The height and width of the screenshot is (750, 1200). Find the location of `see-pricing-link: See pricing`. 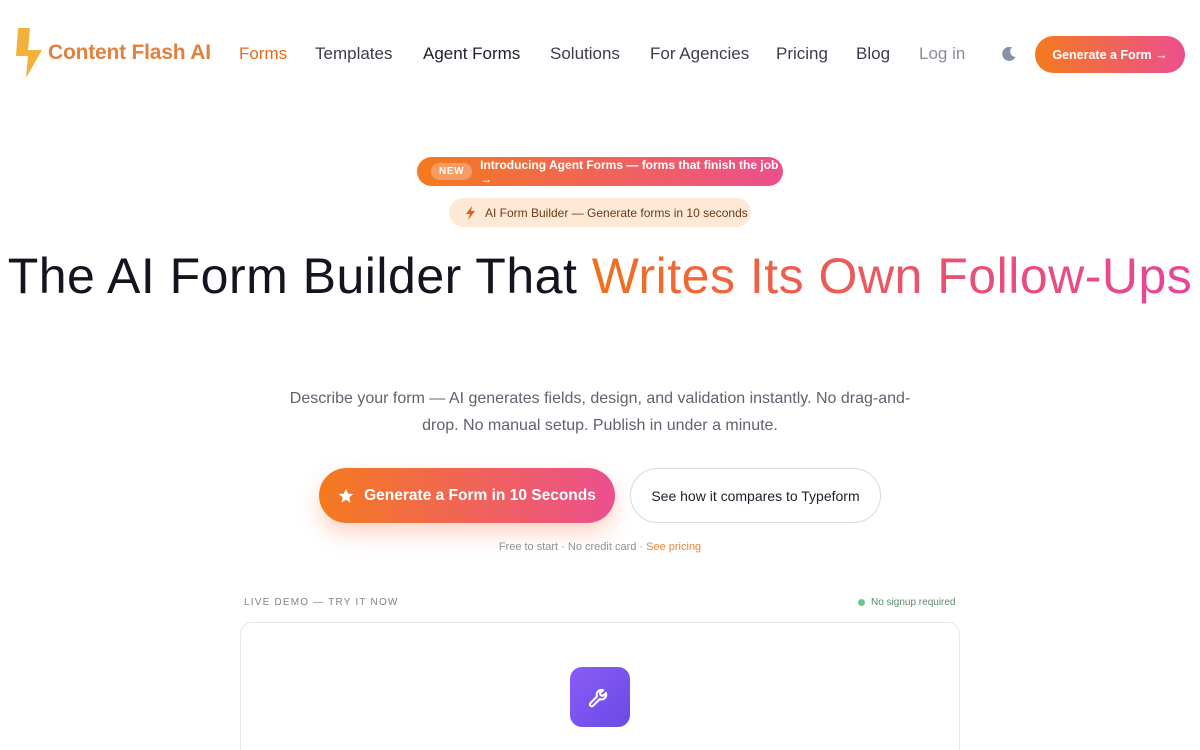

see-pricing-link: See pricing is located at coordinates (673, 547).